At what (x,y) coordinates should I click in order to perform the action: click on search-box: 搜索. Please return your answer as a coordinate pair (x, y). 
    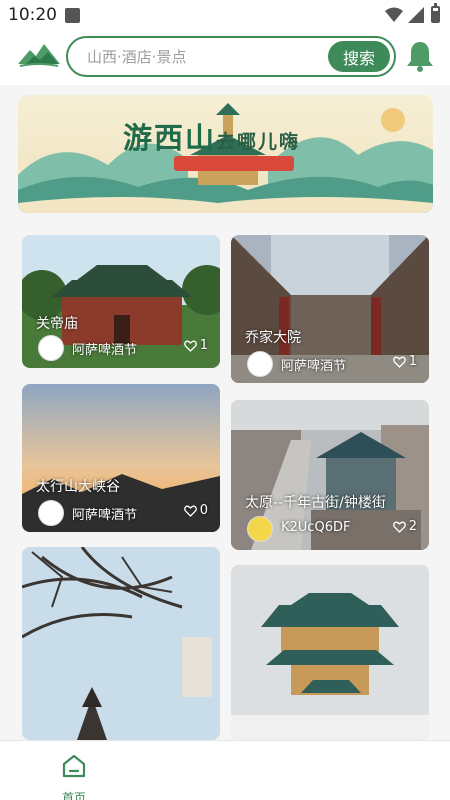
    Looking at the image, I should click on (231, 56).